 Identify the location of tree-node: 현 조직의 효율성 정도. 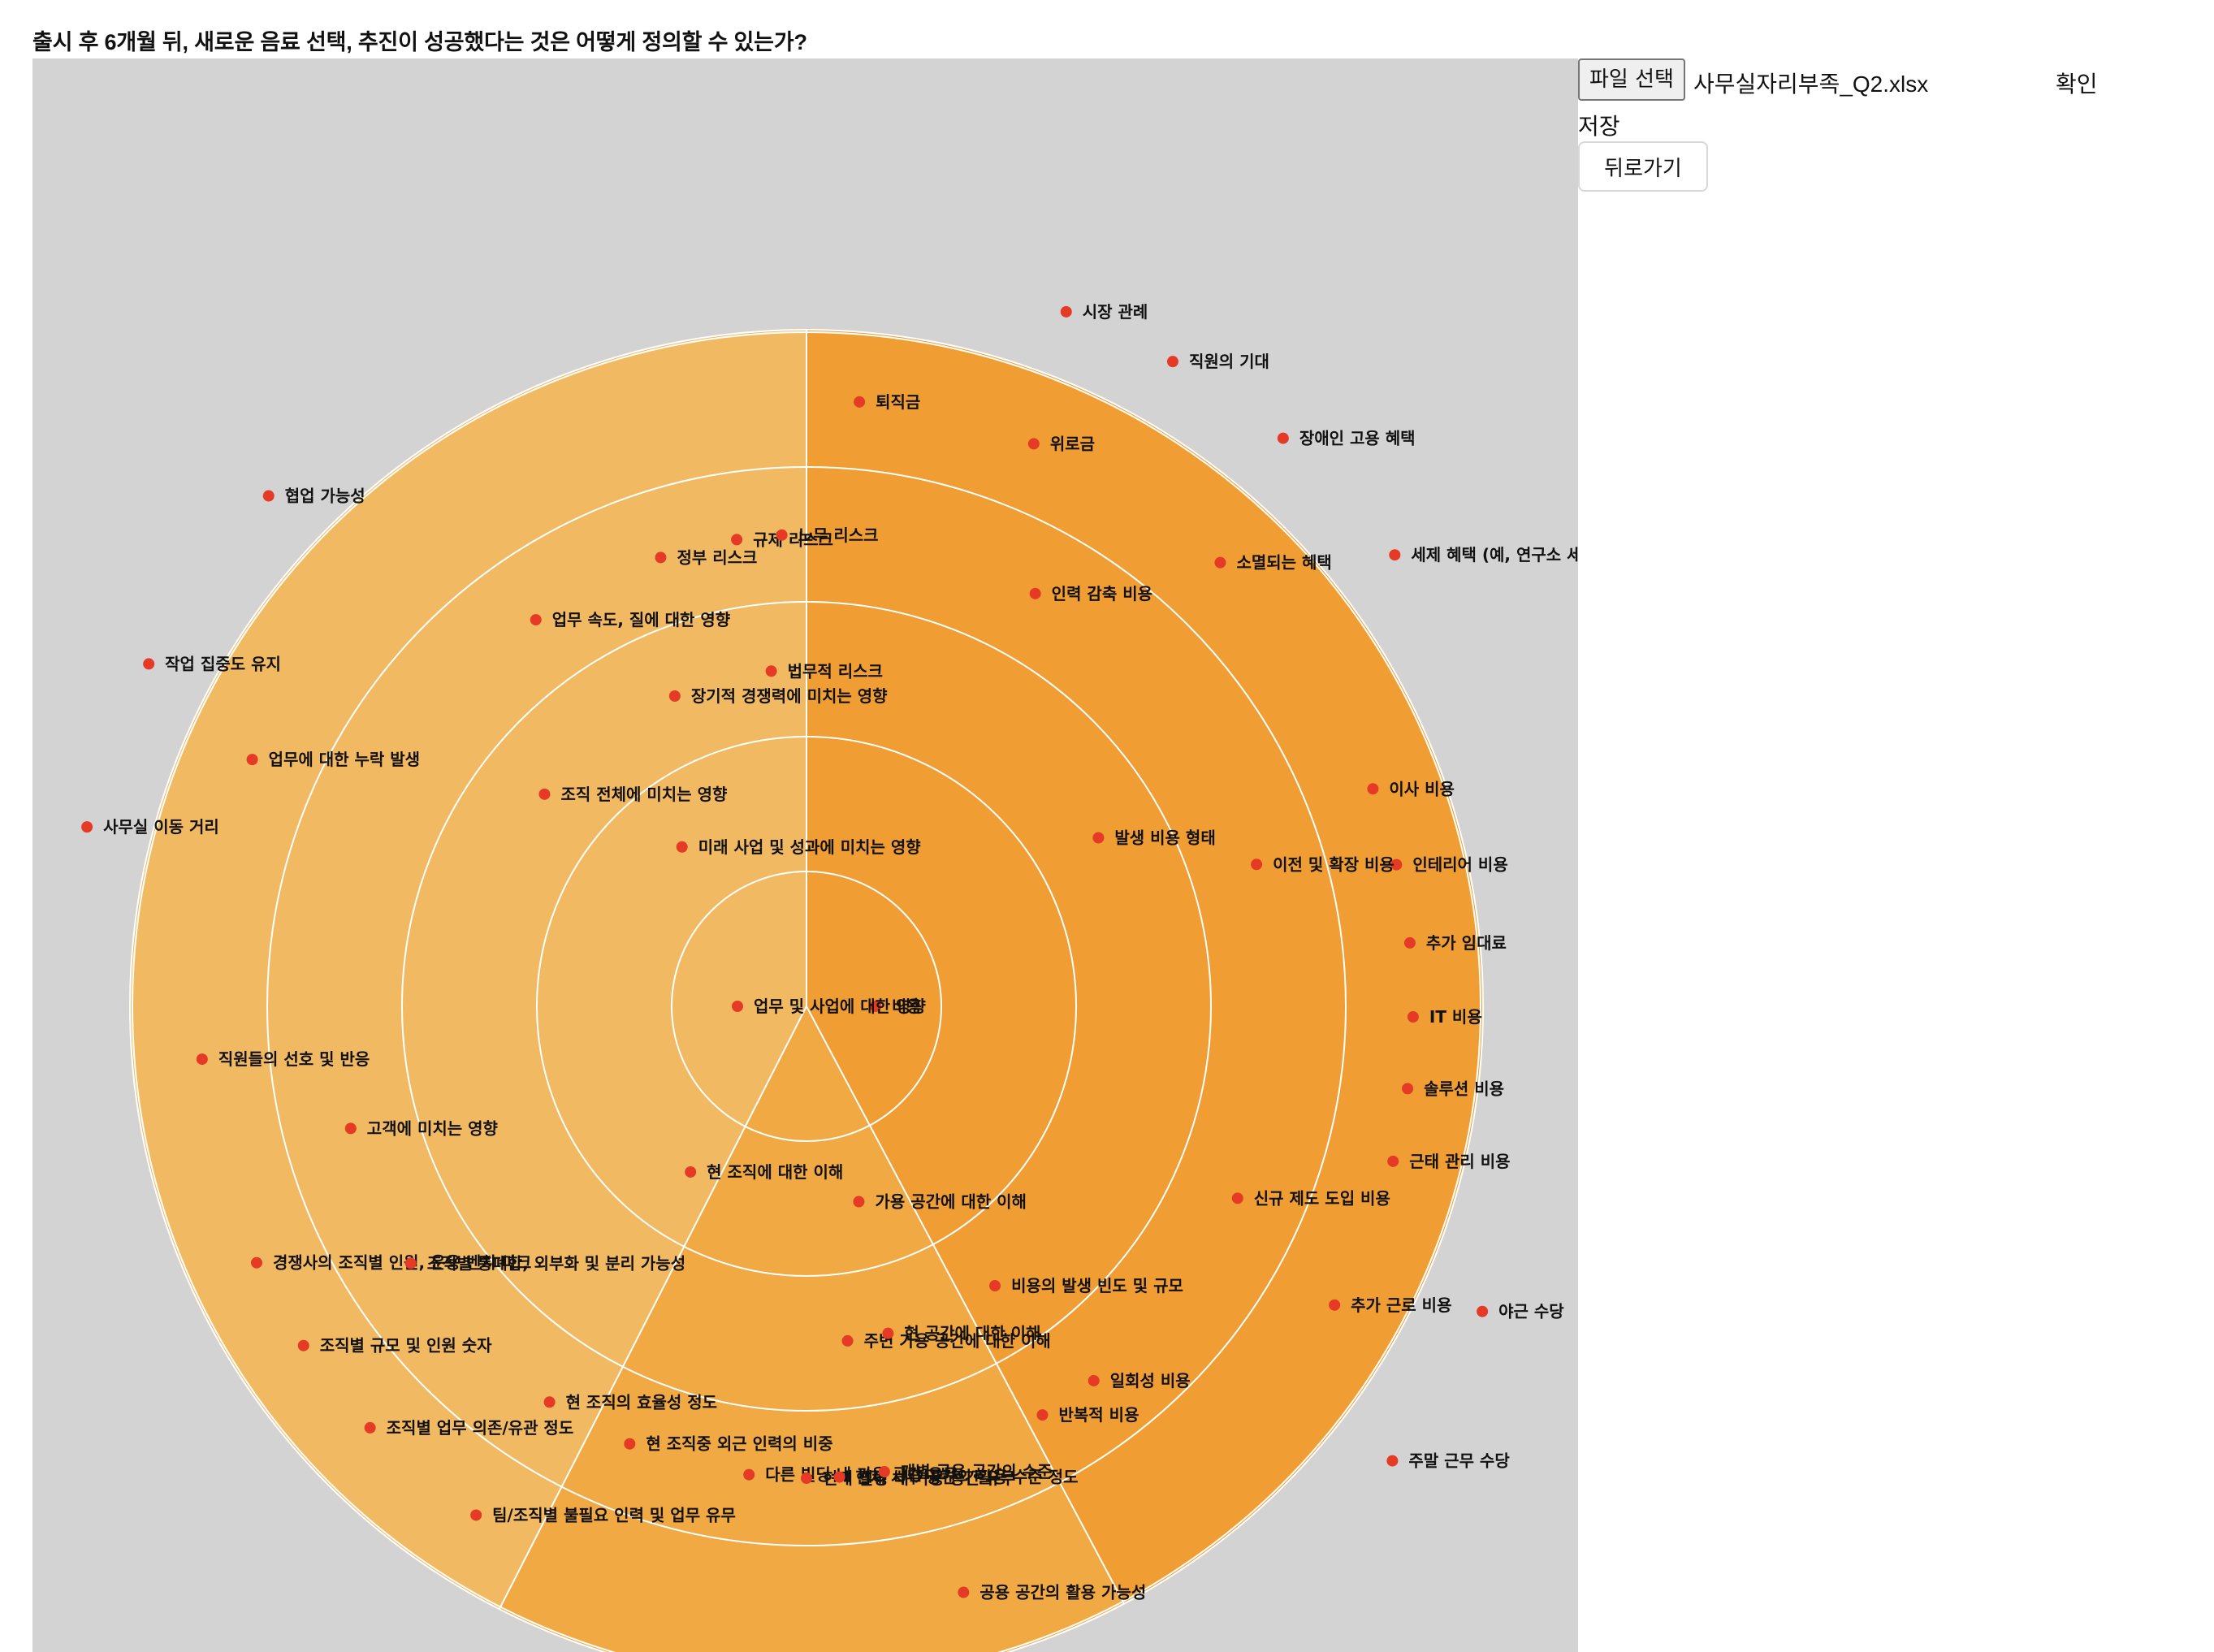
(630, 1402).